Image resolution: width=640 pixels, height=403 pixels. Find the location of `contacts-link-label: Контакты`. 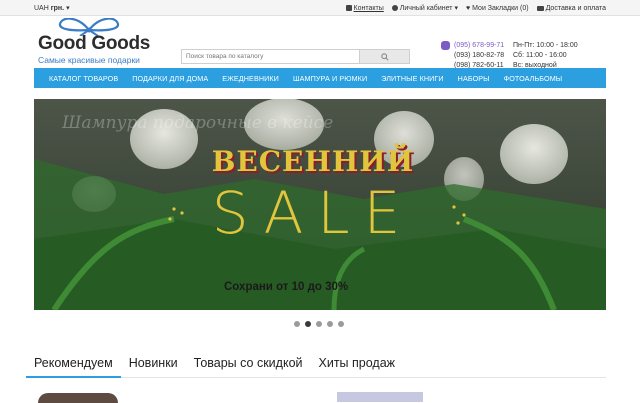

contacts-link-label: Контакты is located at coordinates (368, 8).